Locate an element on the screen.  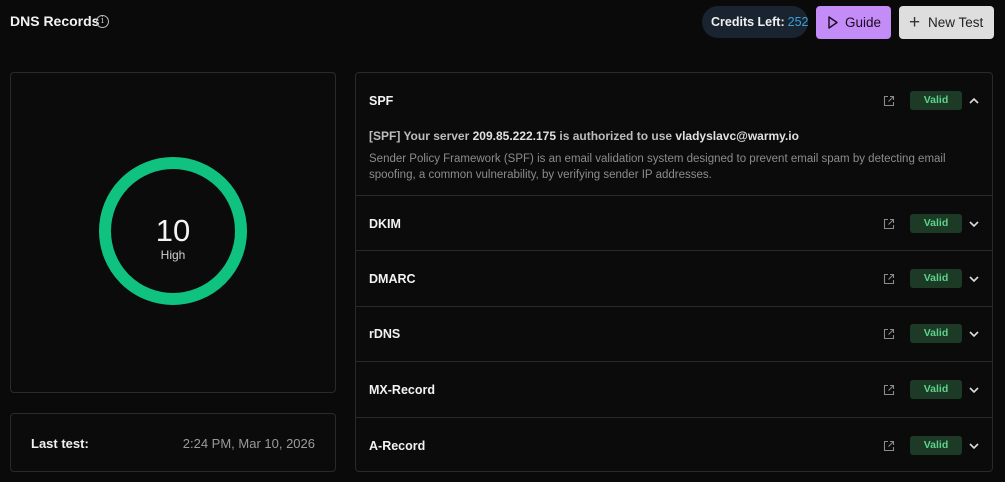
page-title: DNS Records is located at coordinates (55, 21).